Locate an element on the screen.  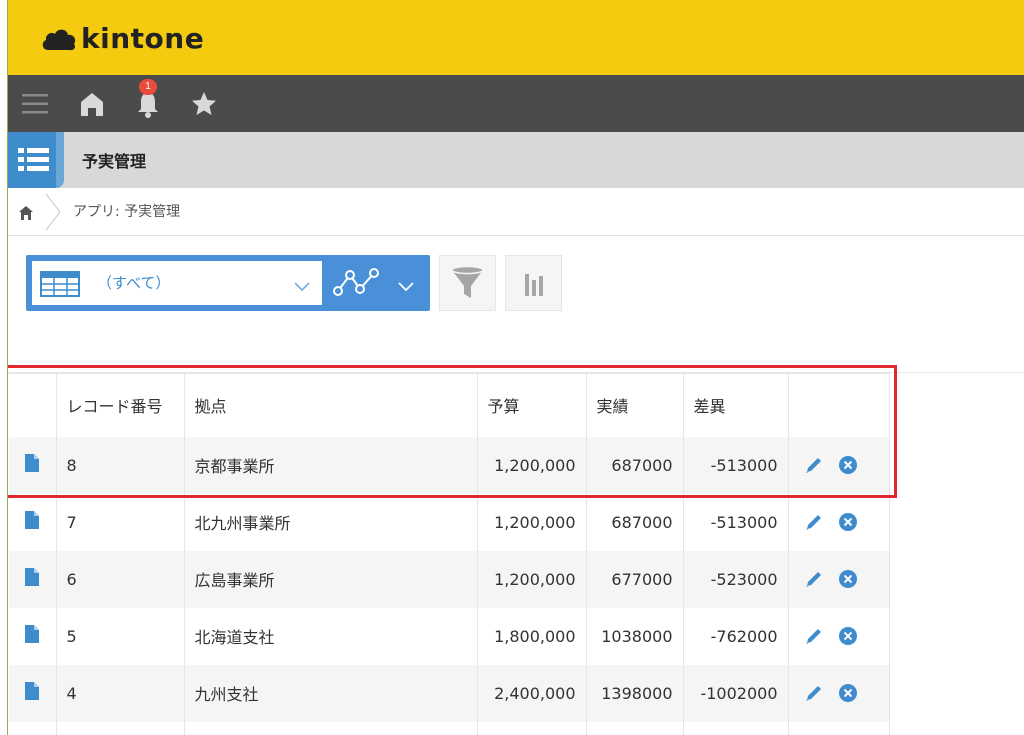
header-site: 拠点 is located at coordinates (331, 405).